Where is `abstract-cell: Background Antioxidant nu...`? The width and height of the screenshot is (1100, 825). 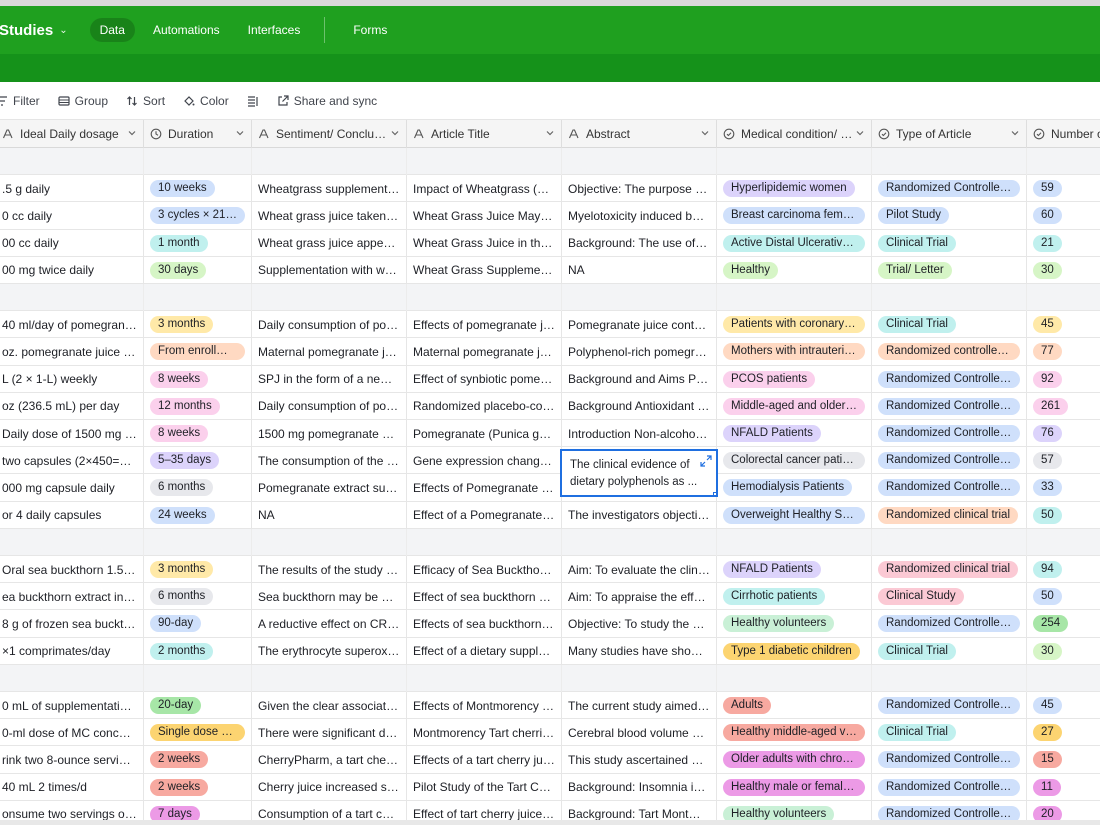
abstract-cell: Background Antioxidant nu... is located at coordinates (639, 406).